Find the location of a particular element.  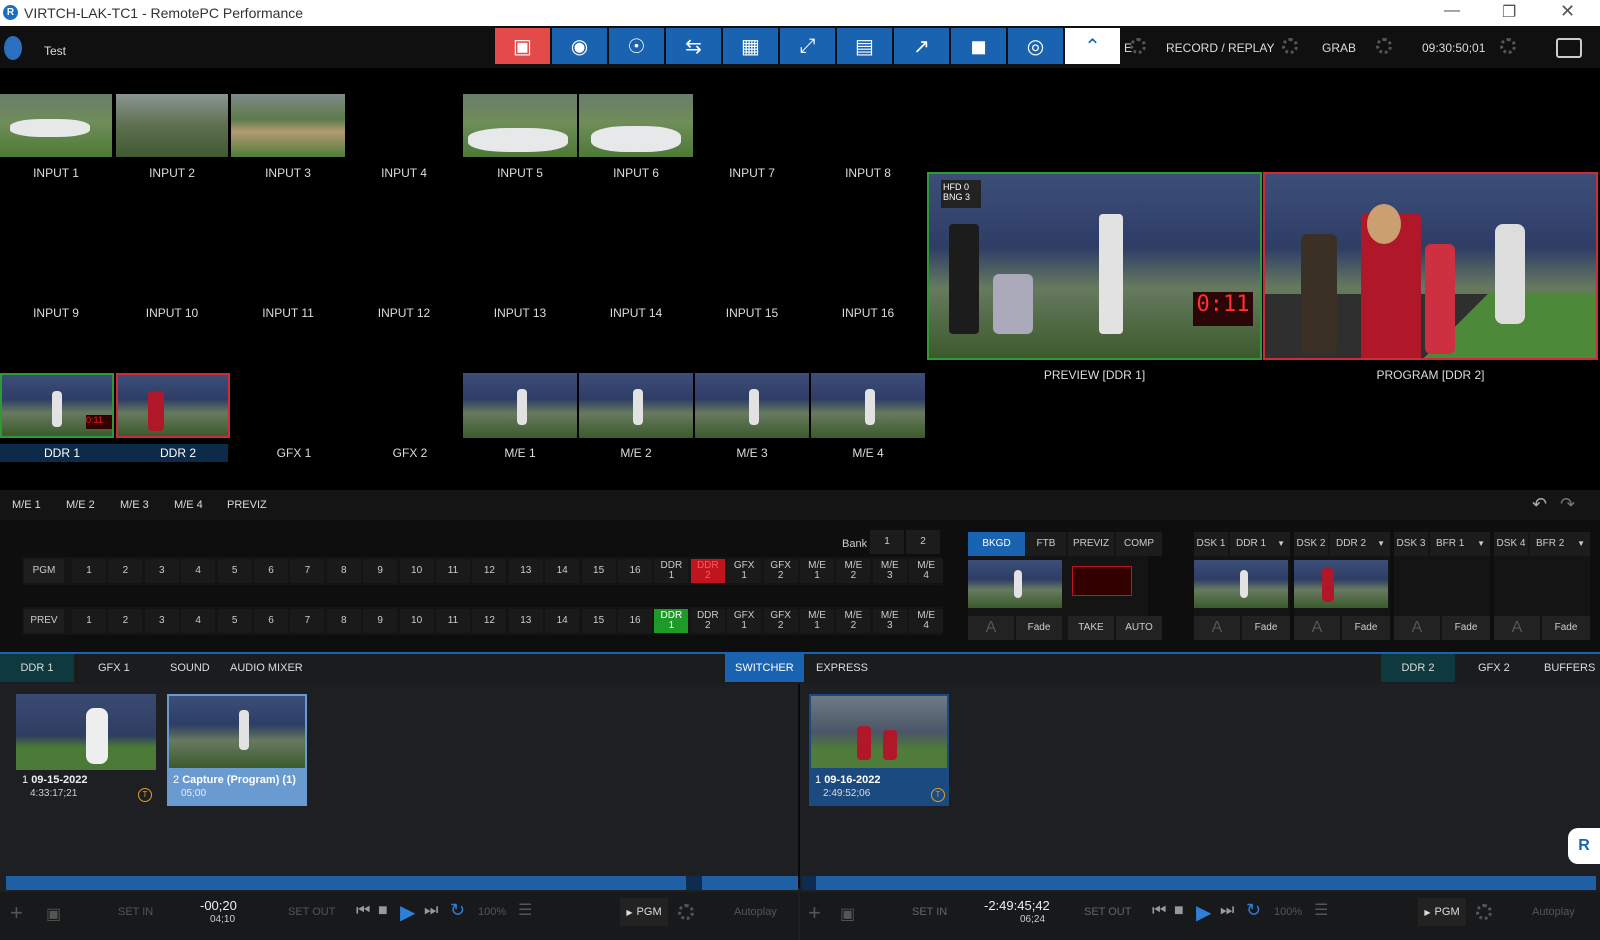

prev-source-button: 15 is located at coordinates (598, 621).